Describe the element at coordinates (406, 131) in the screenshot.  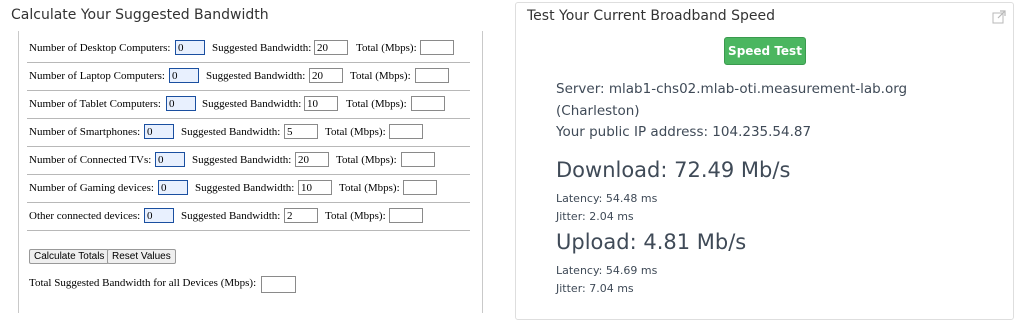
I see `smartphones-total-input` at that location.